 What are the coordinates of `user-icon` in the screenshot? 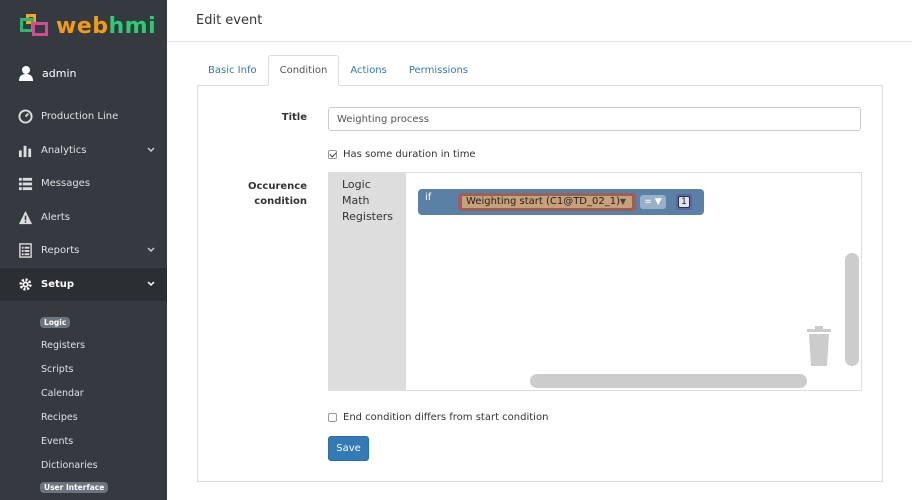 It's located at (26, 73).